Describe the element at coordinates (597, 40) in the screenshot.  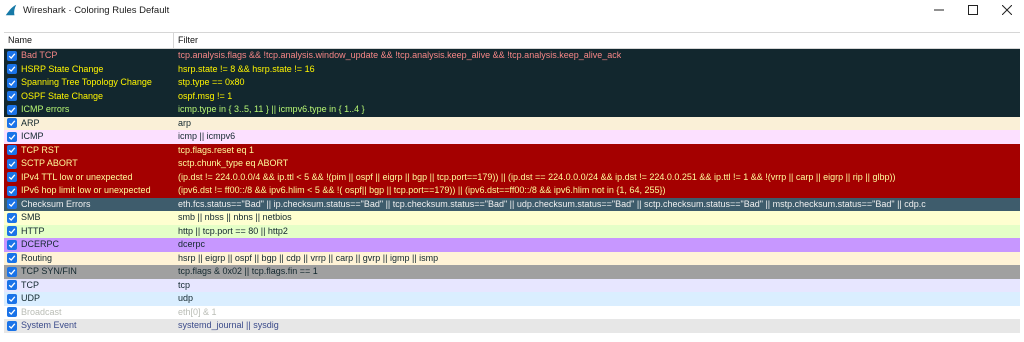
I see `column-header-filter: Filter` at that location.